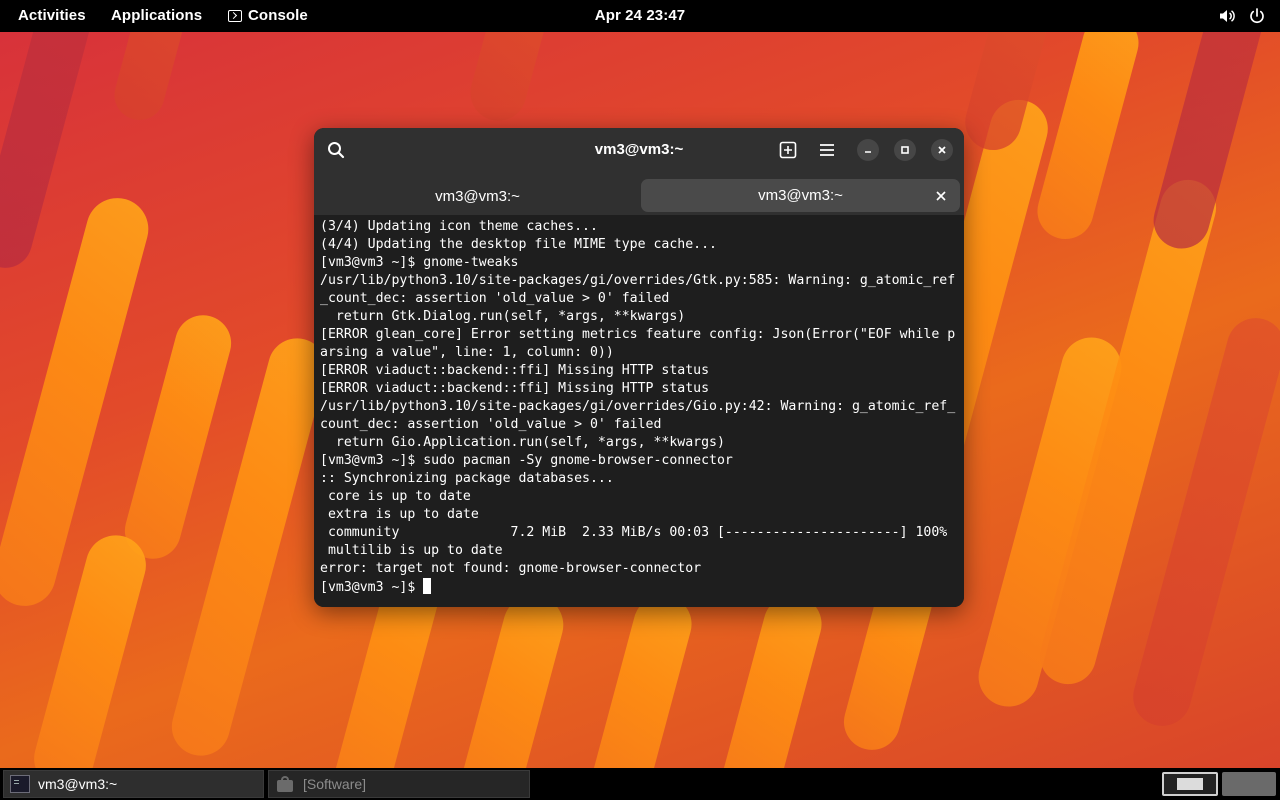 This screenshot has width=1280, height=800. I want to click on maximize-icon, so click(905, 150).